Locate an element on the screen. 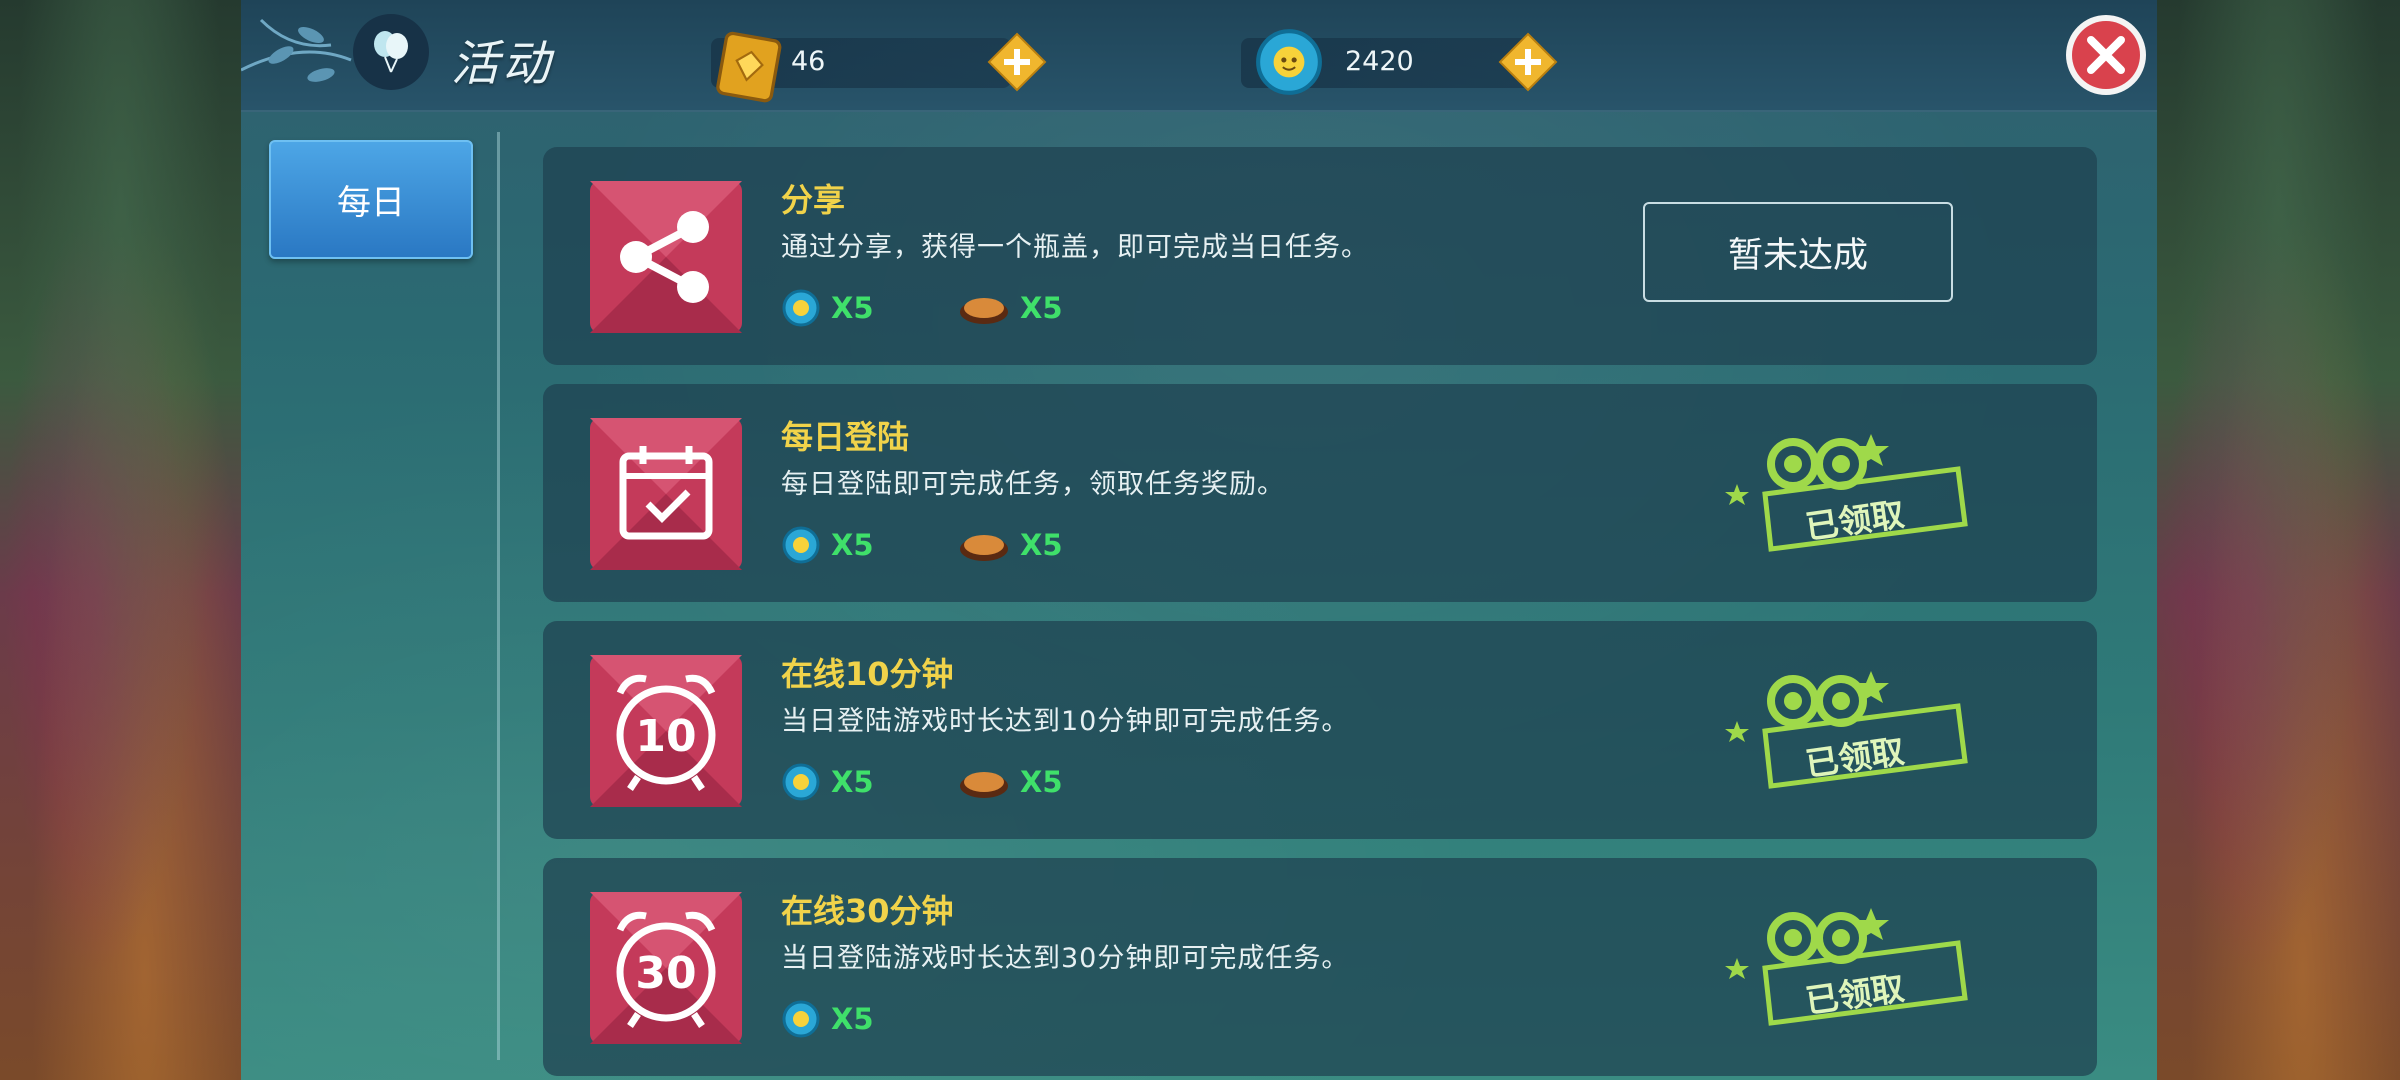 This screenshot has height=1080, width=2400. task-card-online-30: 30 在线30分钟 当日登陆游戏时长达到30分钟即可完成任务。 X5 已领取 is located at coordinates (1320, 967).